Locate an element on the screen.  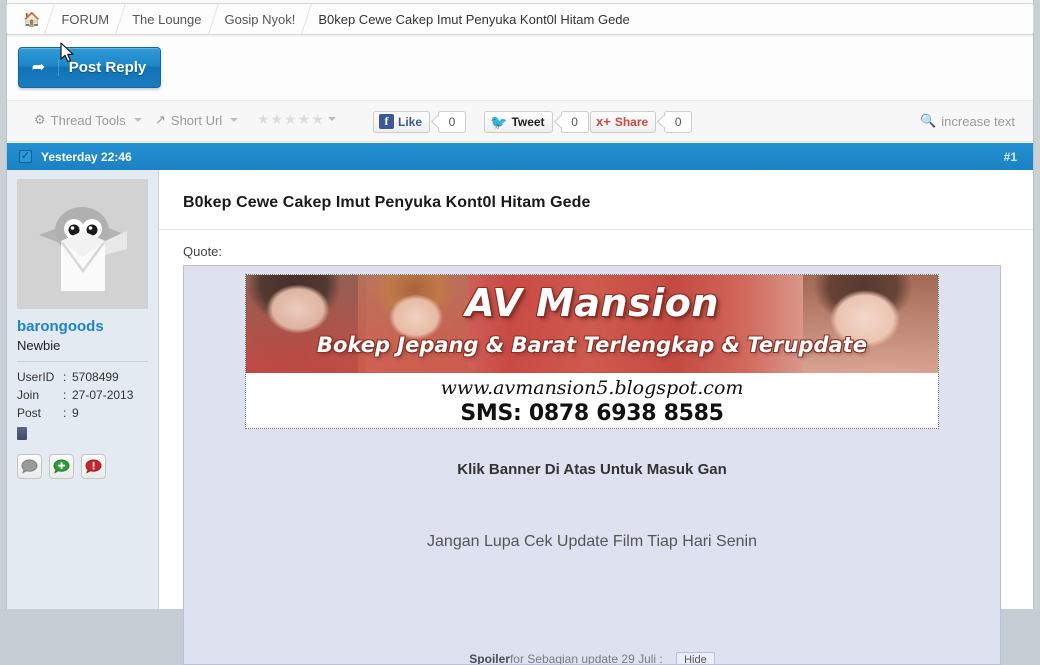
user-offline-status-button is located at coordinates (29, 466).